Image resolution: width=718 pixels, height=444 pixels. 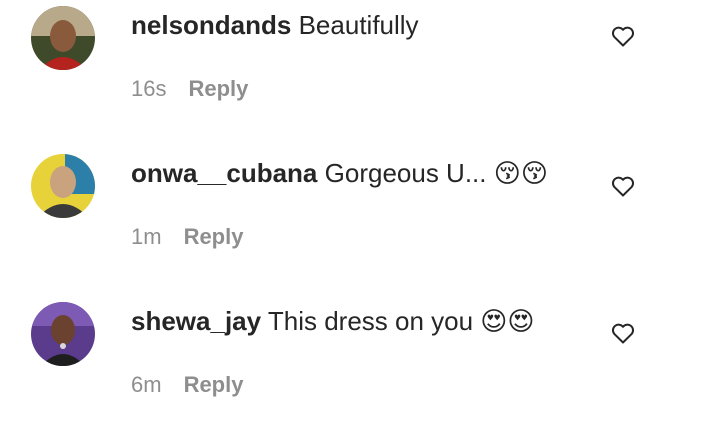 What do you see at coordinates (196, 321) in the screenshot?
I see `comment-username: shewa_jay` at bounding box center [196, 321].